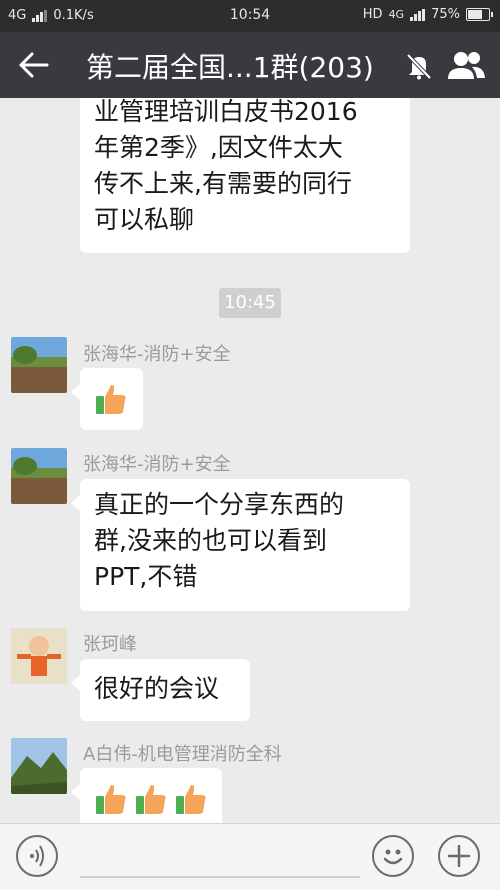 The width and height of the screenshot is (500, 890). What do you see at coordinates (223, 183) in the screenshot?
I see `message-line: 传不上来,有需要的同行` at bounding box center [223, 183].